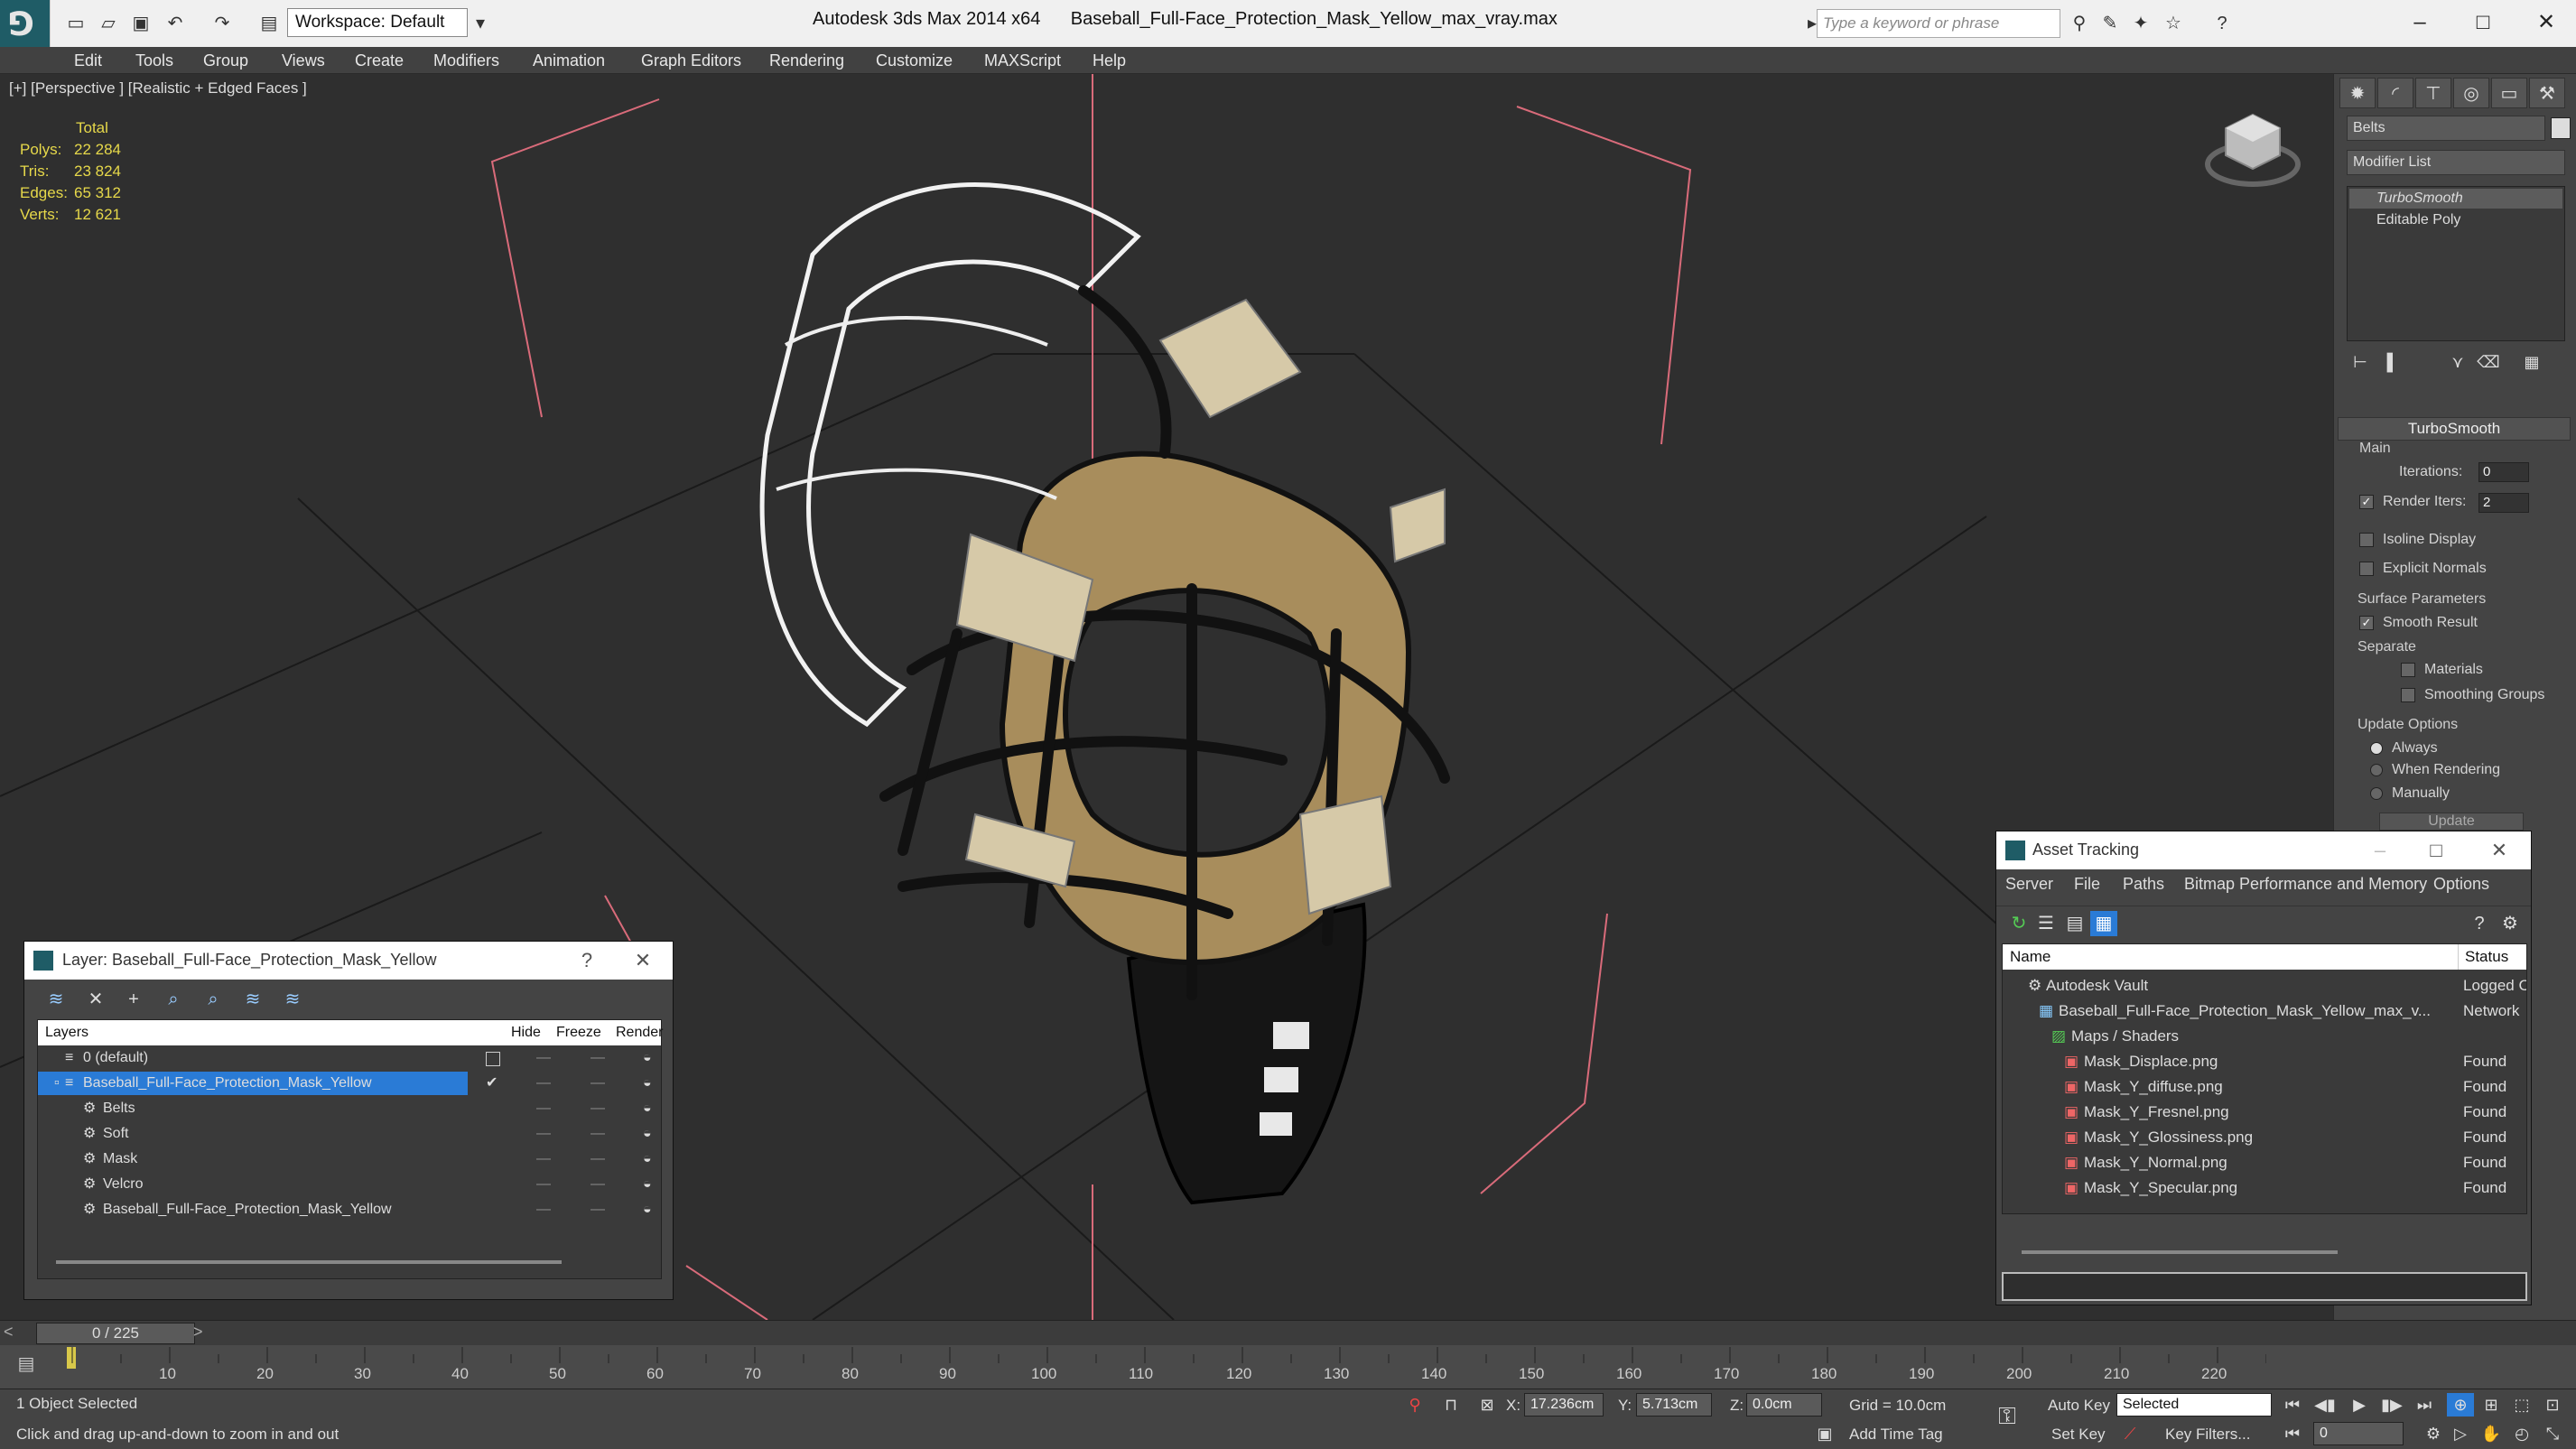 The height and width of the screenshot is (1449, 2576). Describe the element at coordinates (2264, 986) in the screenshot. I see `asset-row: ⚙ Autodesk Vault Logged C` at that location.